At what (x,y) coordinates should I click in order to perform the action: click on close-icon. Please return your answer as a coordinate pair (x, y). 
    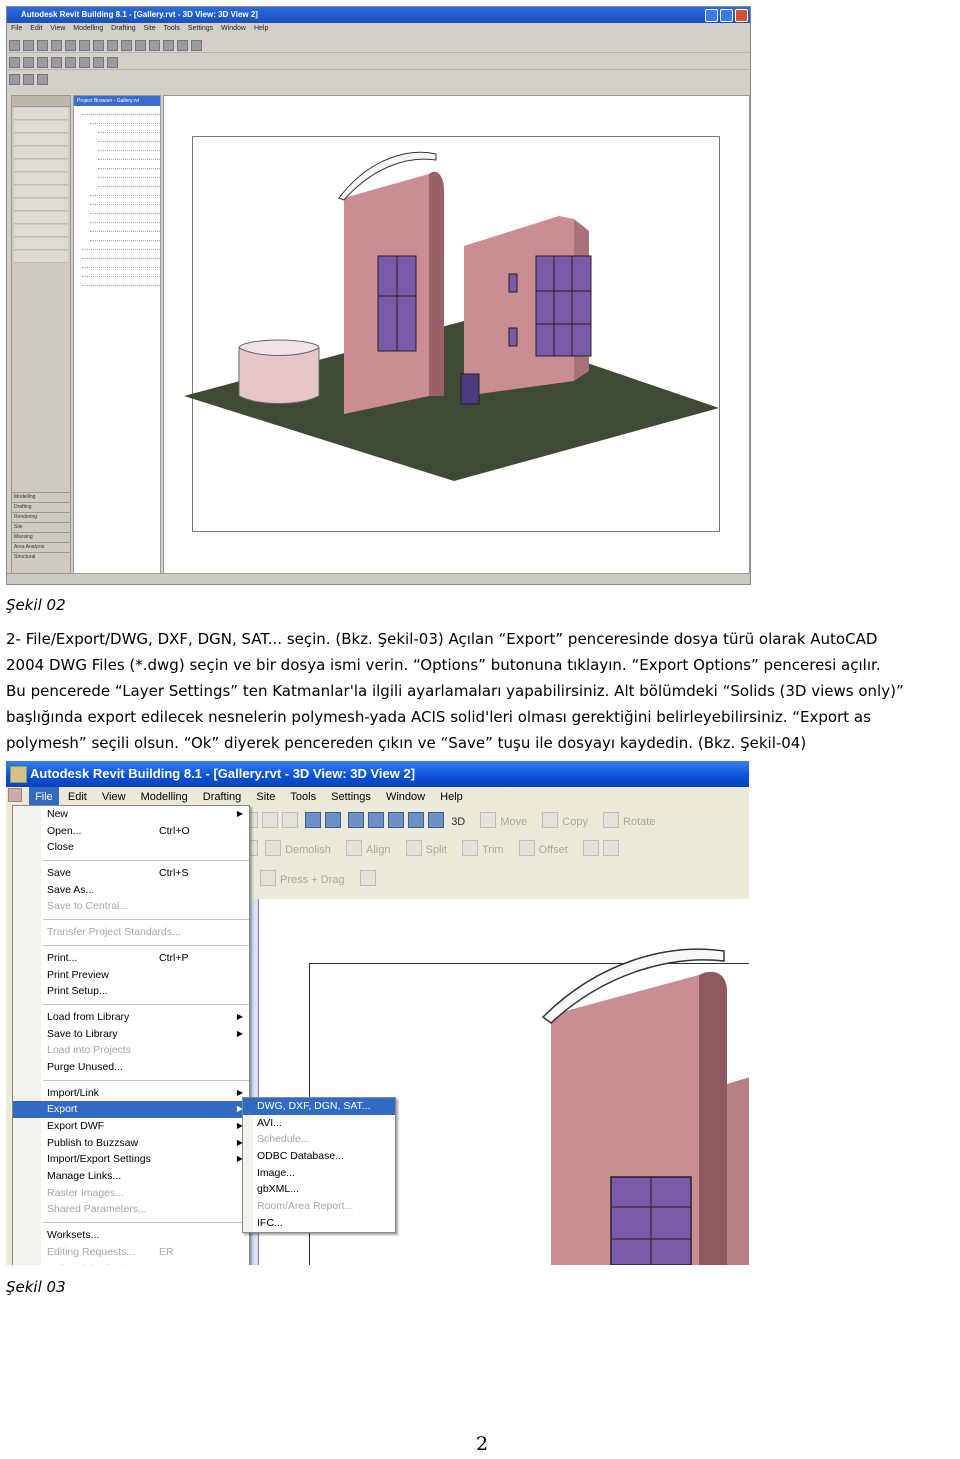
    Looking at the image, I should click on (741, 15).